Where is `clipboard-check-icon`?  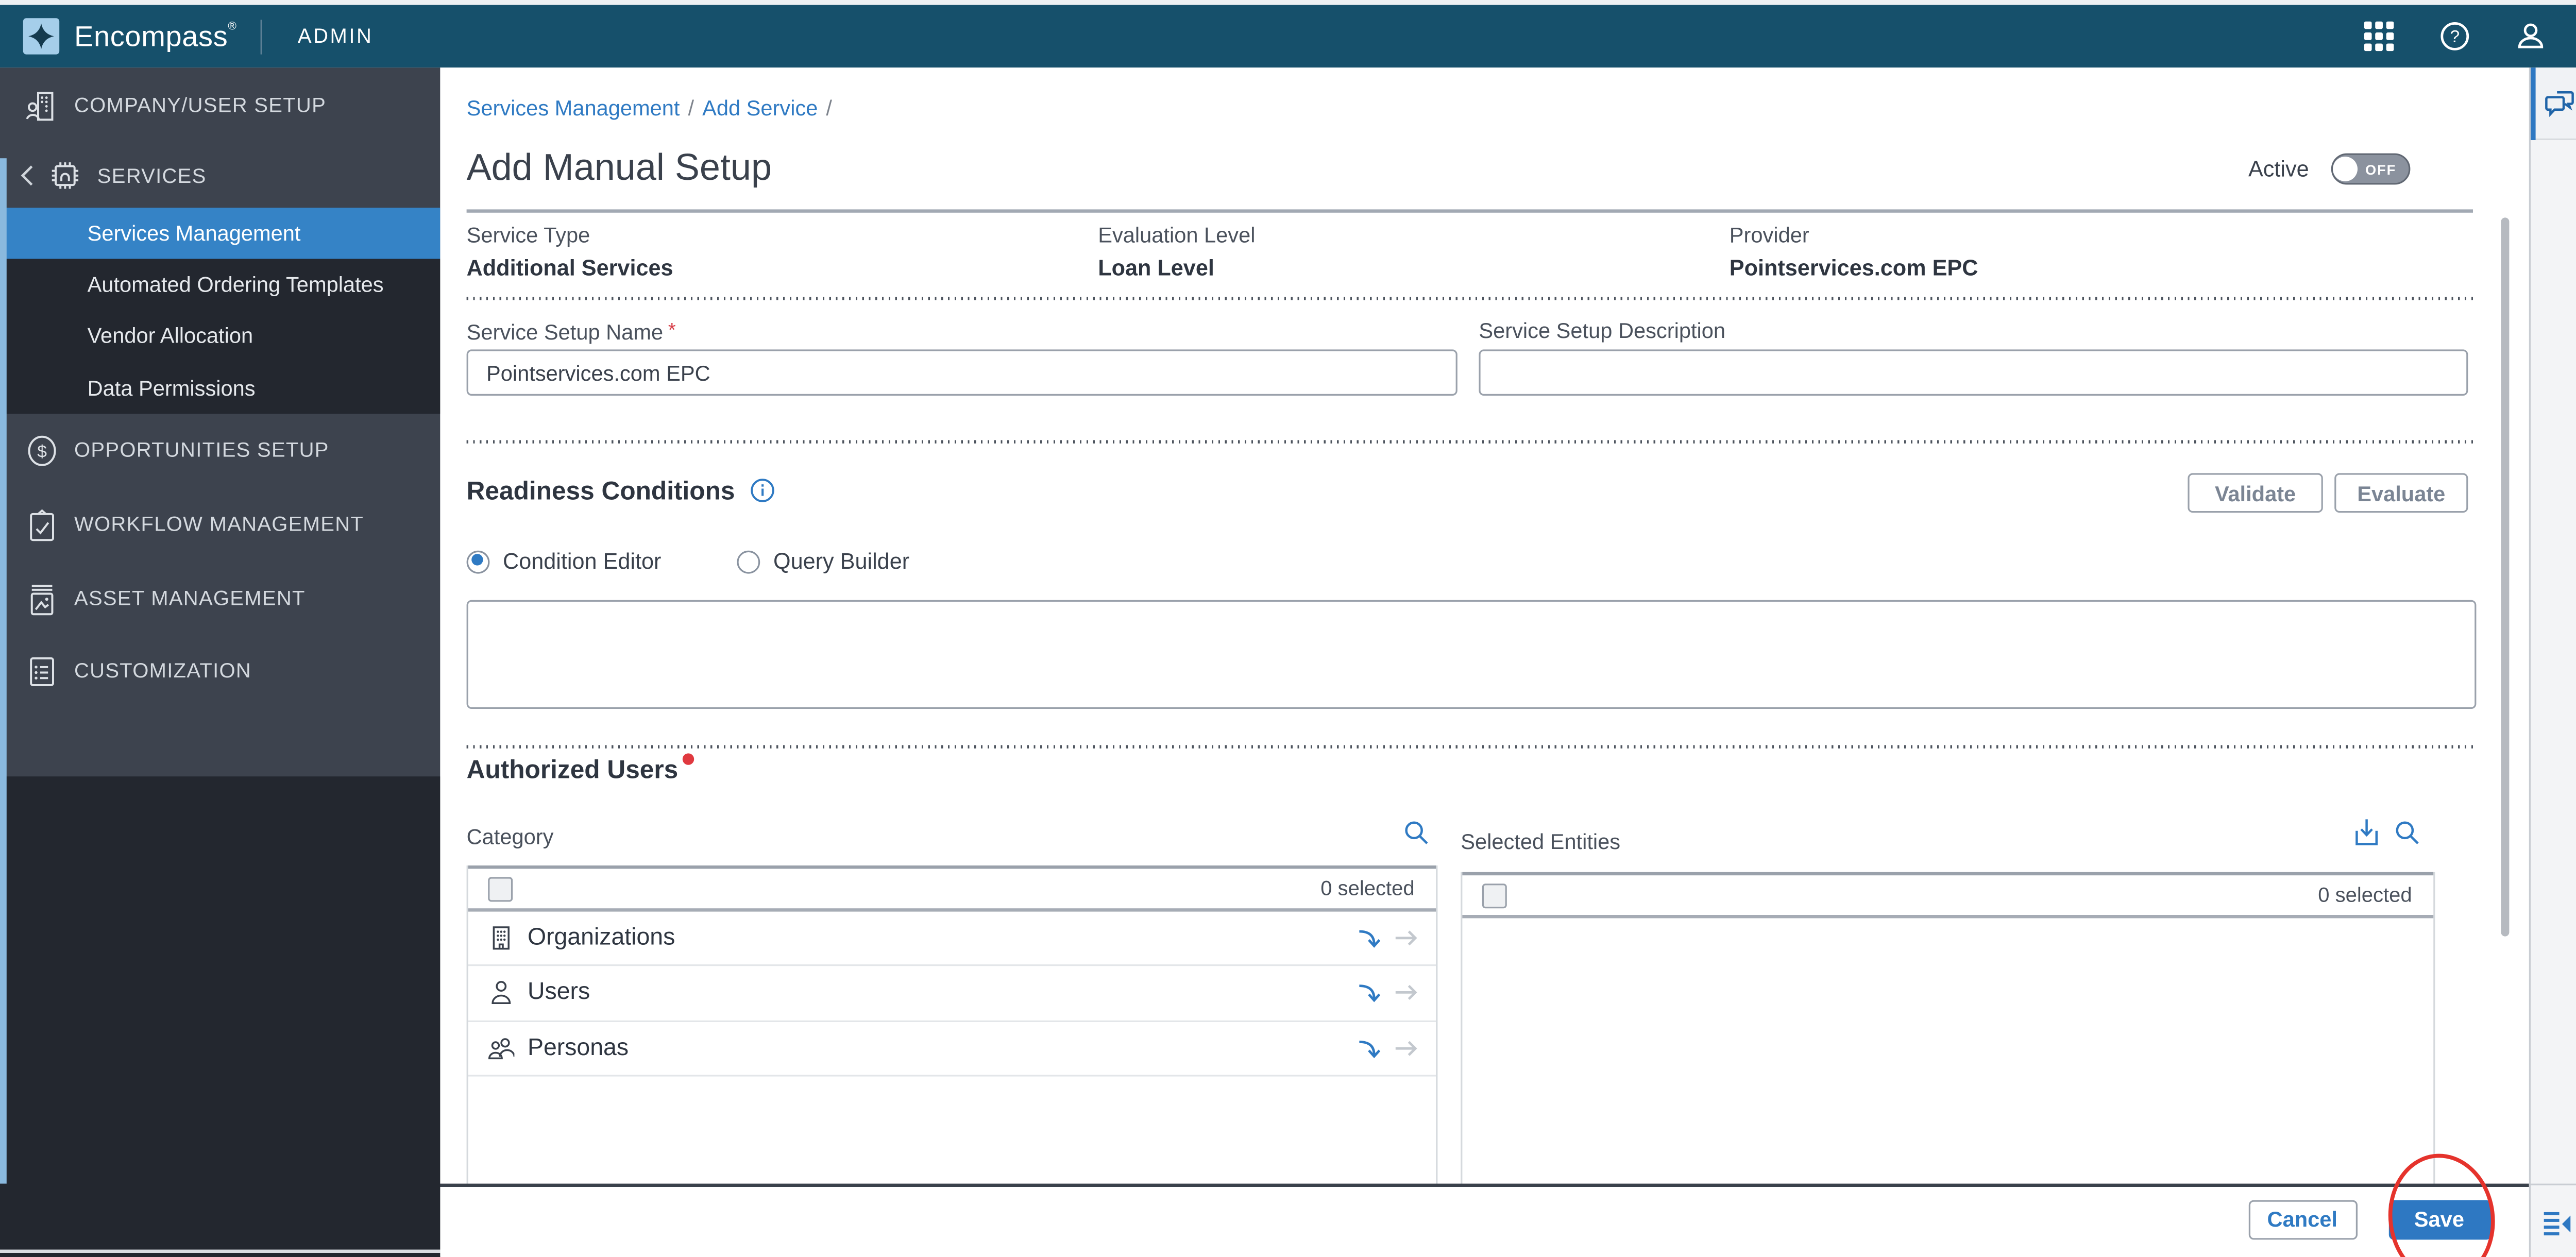
clipboard-check-icon is located at coordinates (42, 525).